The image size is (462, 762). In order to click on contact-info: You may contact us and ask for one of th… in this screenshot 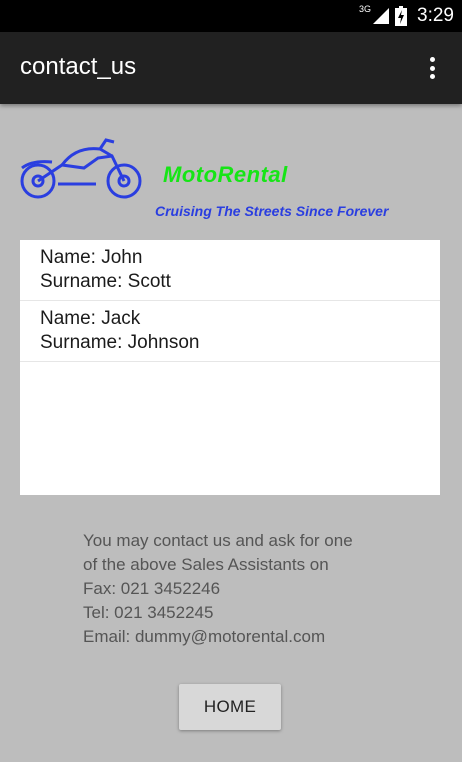, I will do `click(243, 589)`.